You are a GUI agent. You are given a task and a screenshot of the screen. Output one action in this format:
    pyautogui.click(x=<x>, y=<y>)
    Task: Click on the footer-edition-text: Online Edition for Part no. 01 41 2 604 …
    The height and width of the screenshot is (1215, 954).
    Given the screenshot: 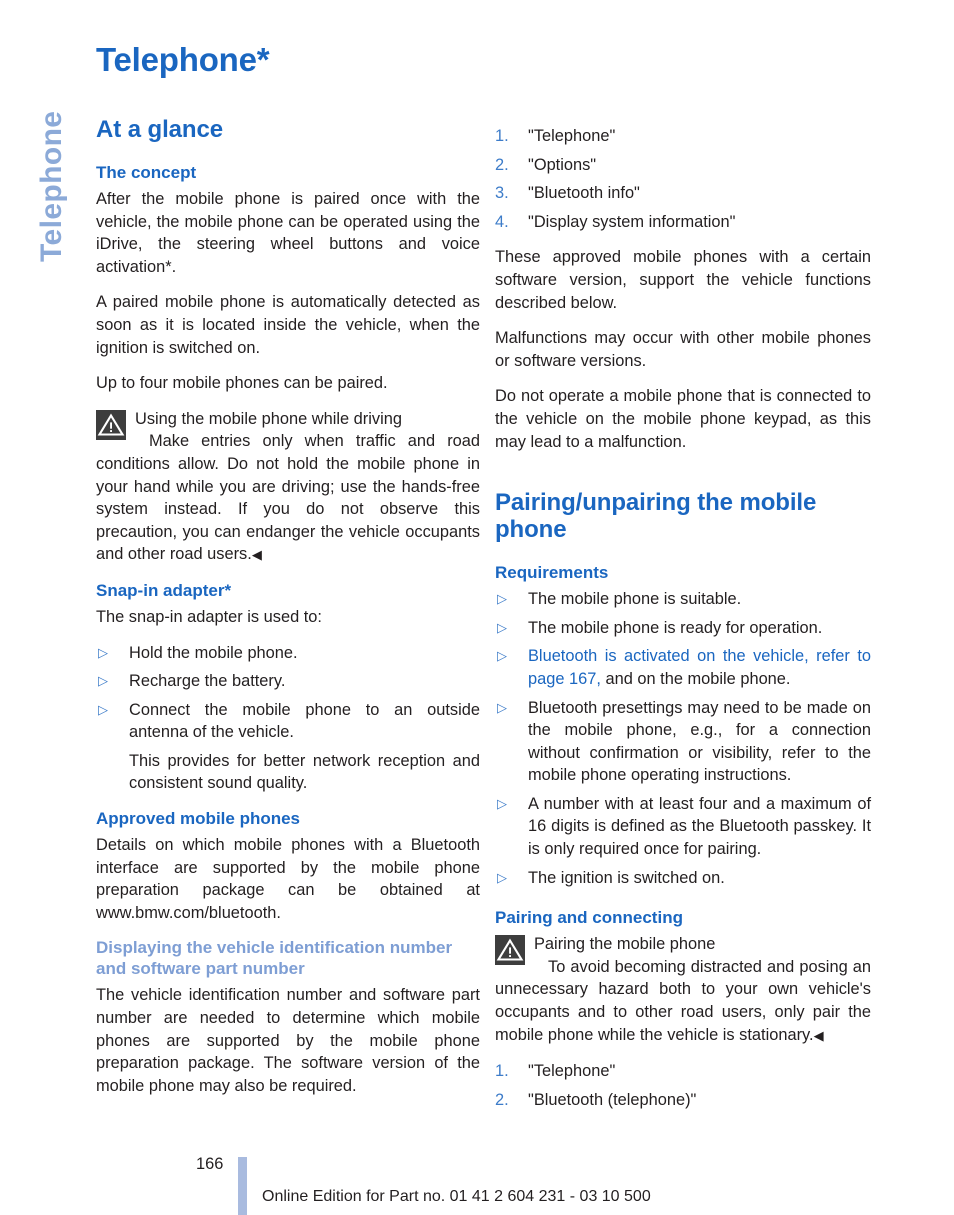 What is the action you would take?
    pyautogui.click(x=456, y=1196)
    